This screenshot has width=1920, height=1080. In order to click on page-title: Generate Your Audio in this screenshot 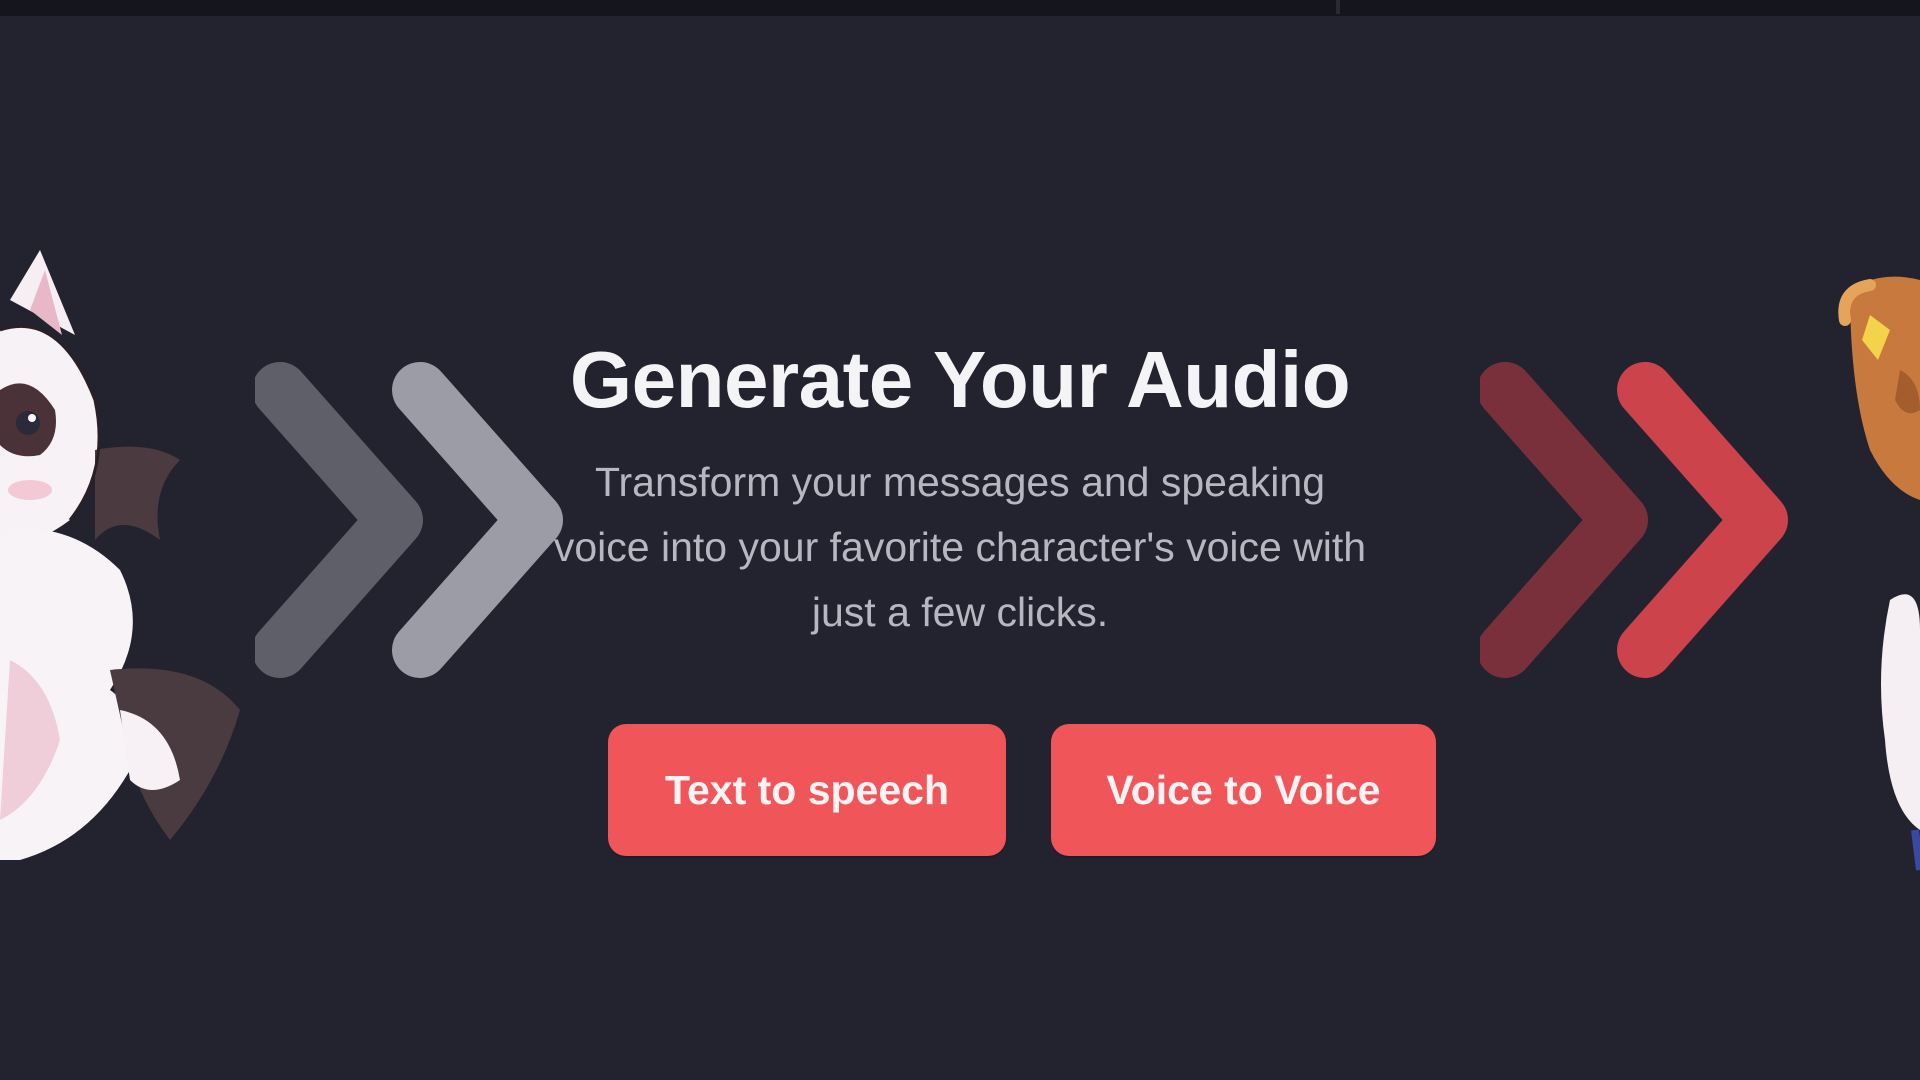, I will do `click(960, 379)`.